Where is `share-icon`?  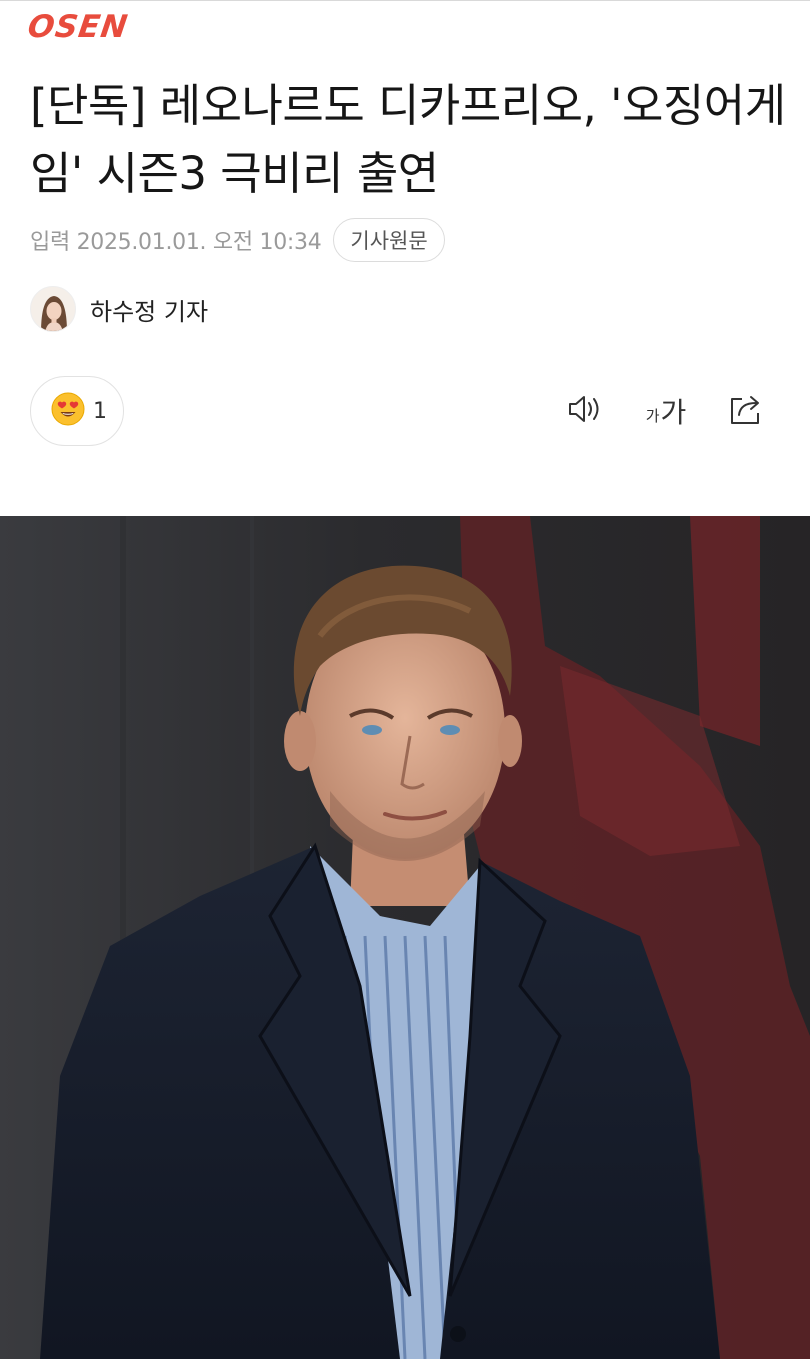
share-icon is located at coordinates (746, 411).